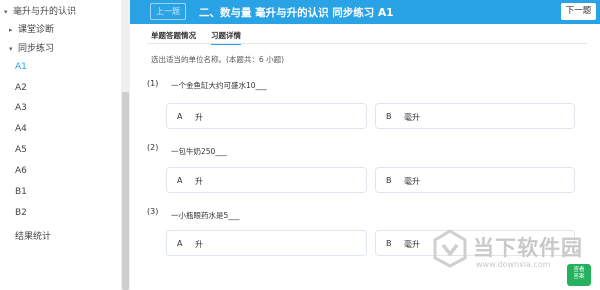  I want to click on watermark-url: www.downxia.com, so click(513, 264).